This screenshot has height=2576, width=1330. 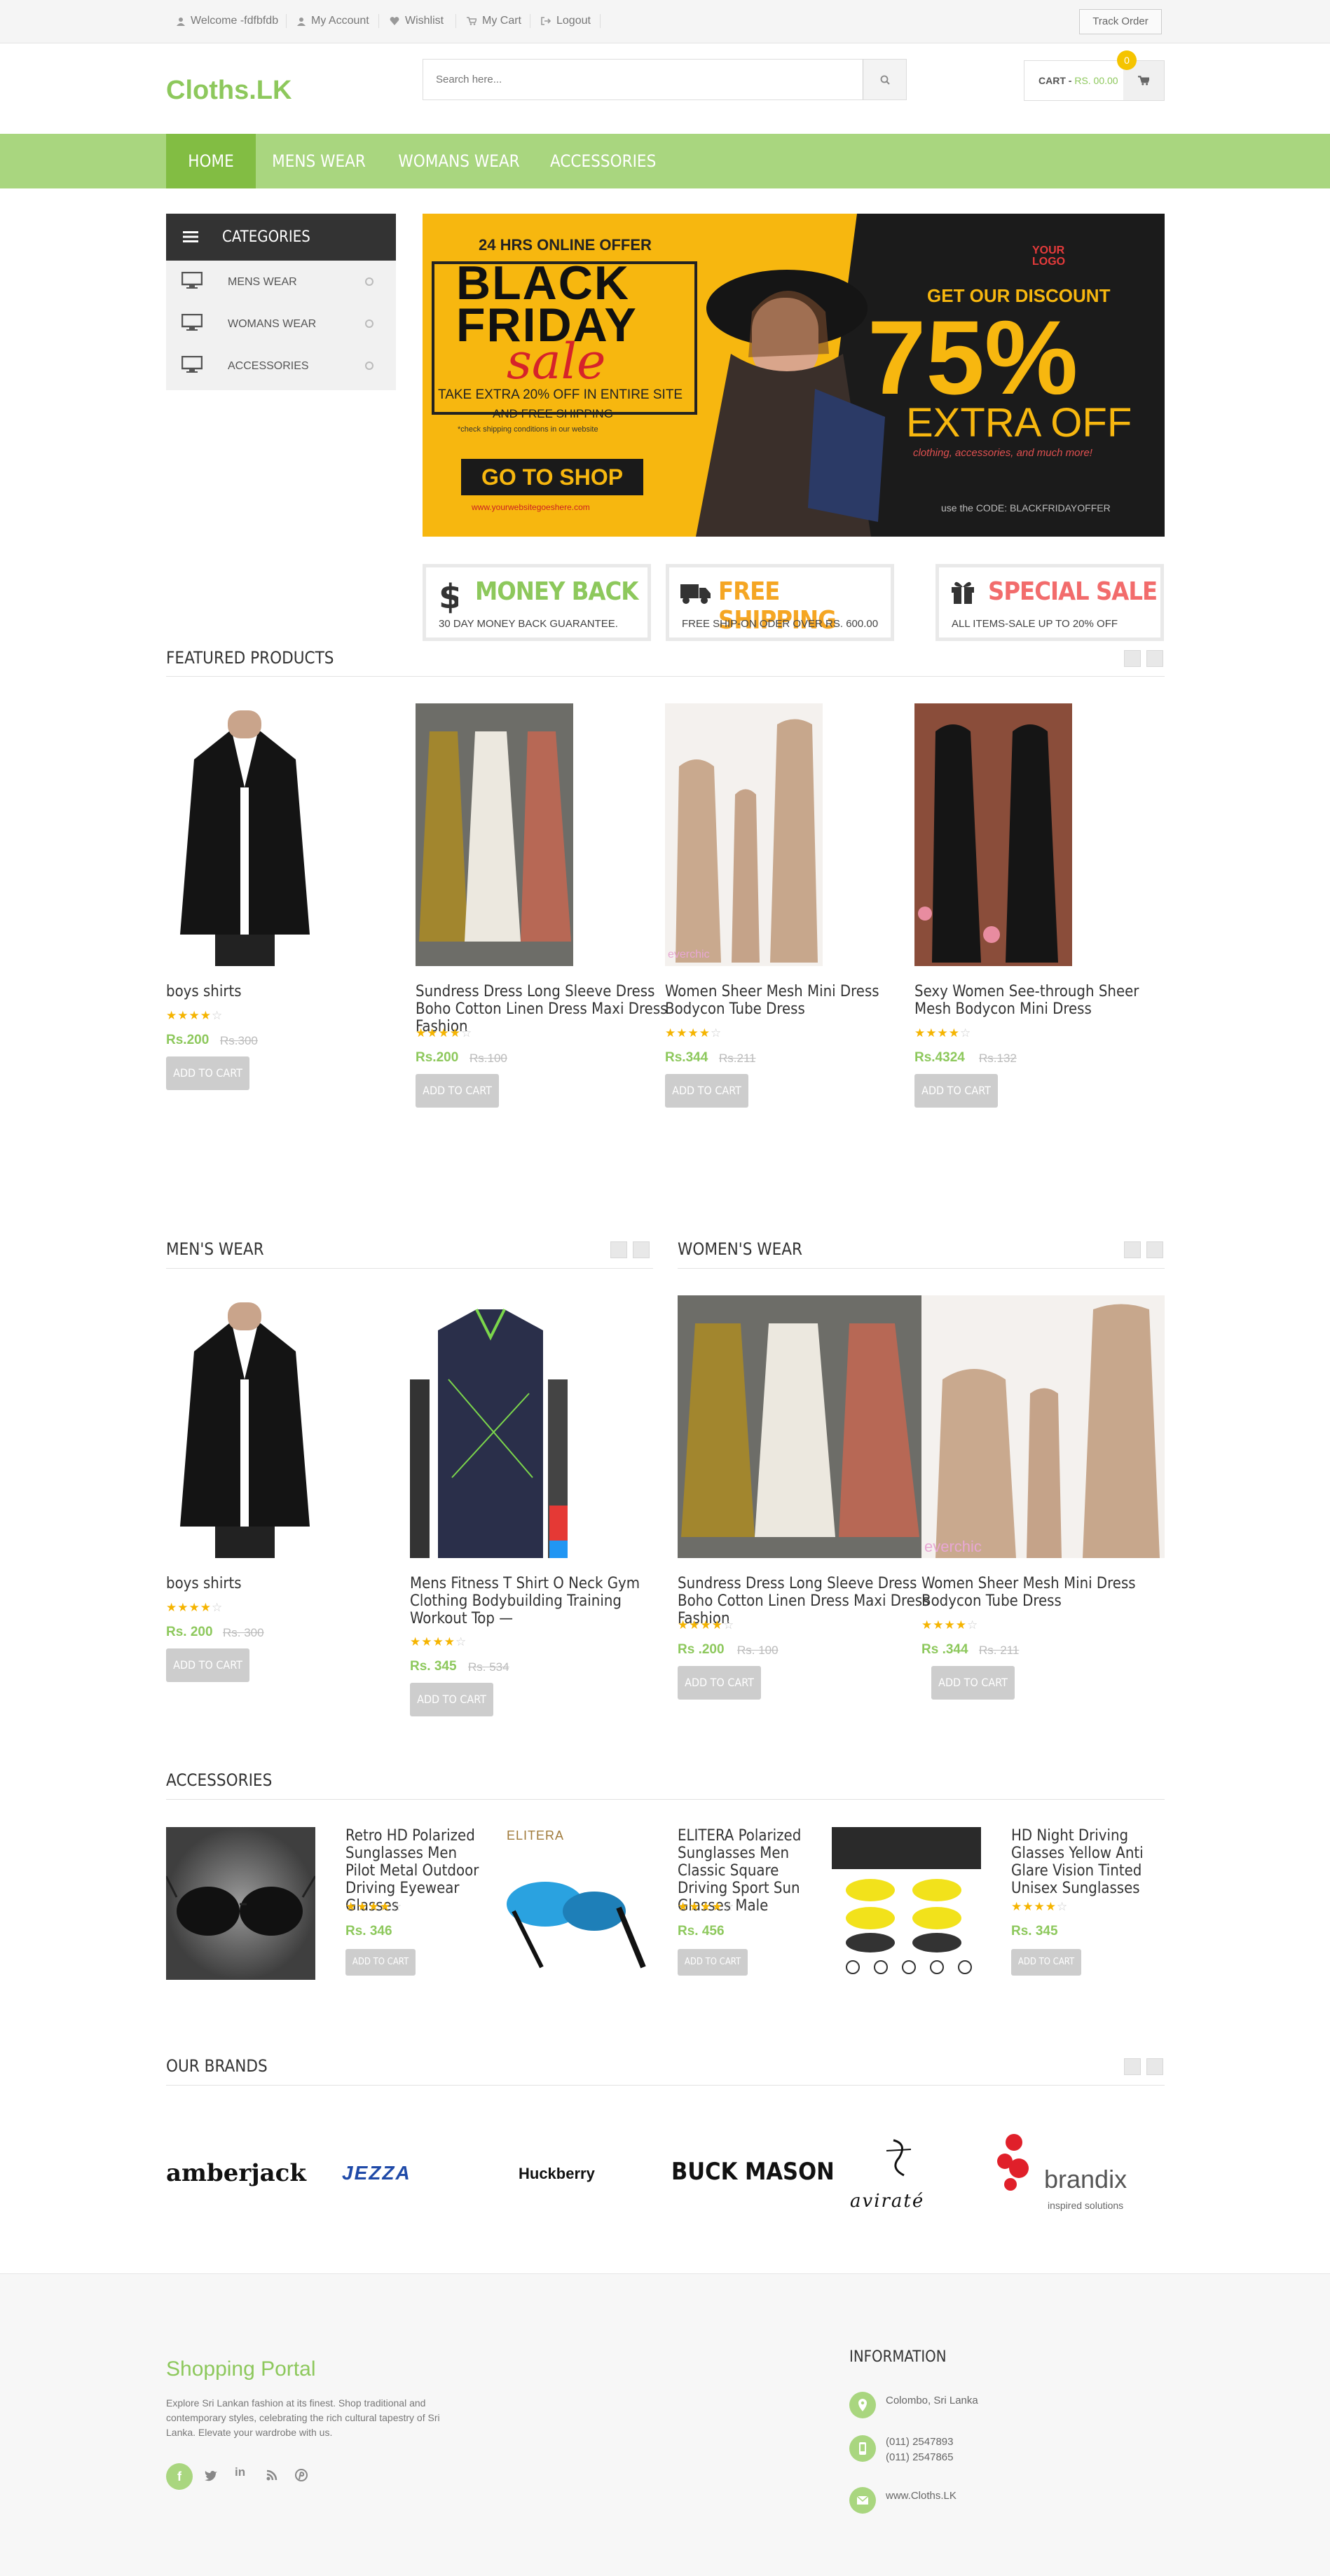 What do you see at coordinates (417, 21) in the screenshot?
I see `wishlist-link: Wishlist` at bounding box center [417, 21].